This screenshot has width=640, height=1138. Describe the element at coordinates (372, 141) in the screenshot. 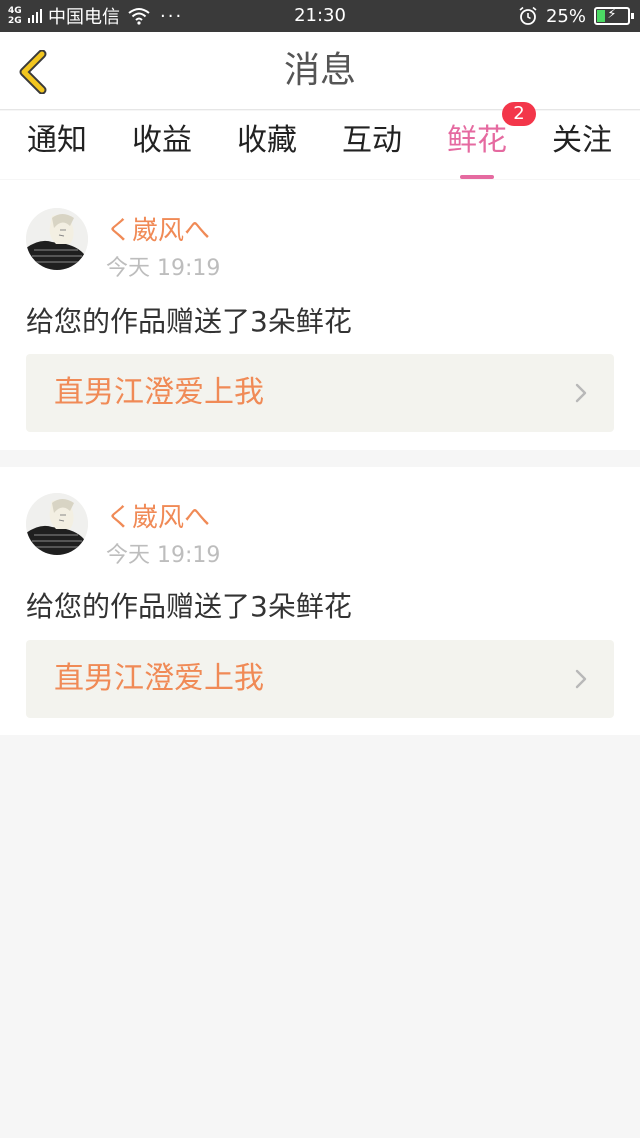

I see `tab-interactions: 互动` at that location.